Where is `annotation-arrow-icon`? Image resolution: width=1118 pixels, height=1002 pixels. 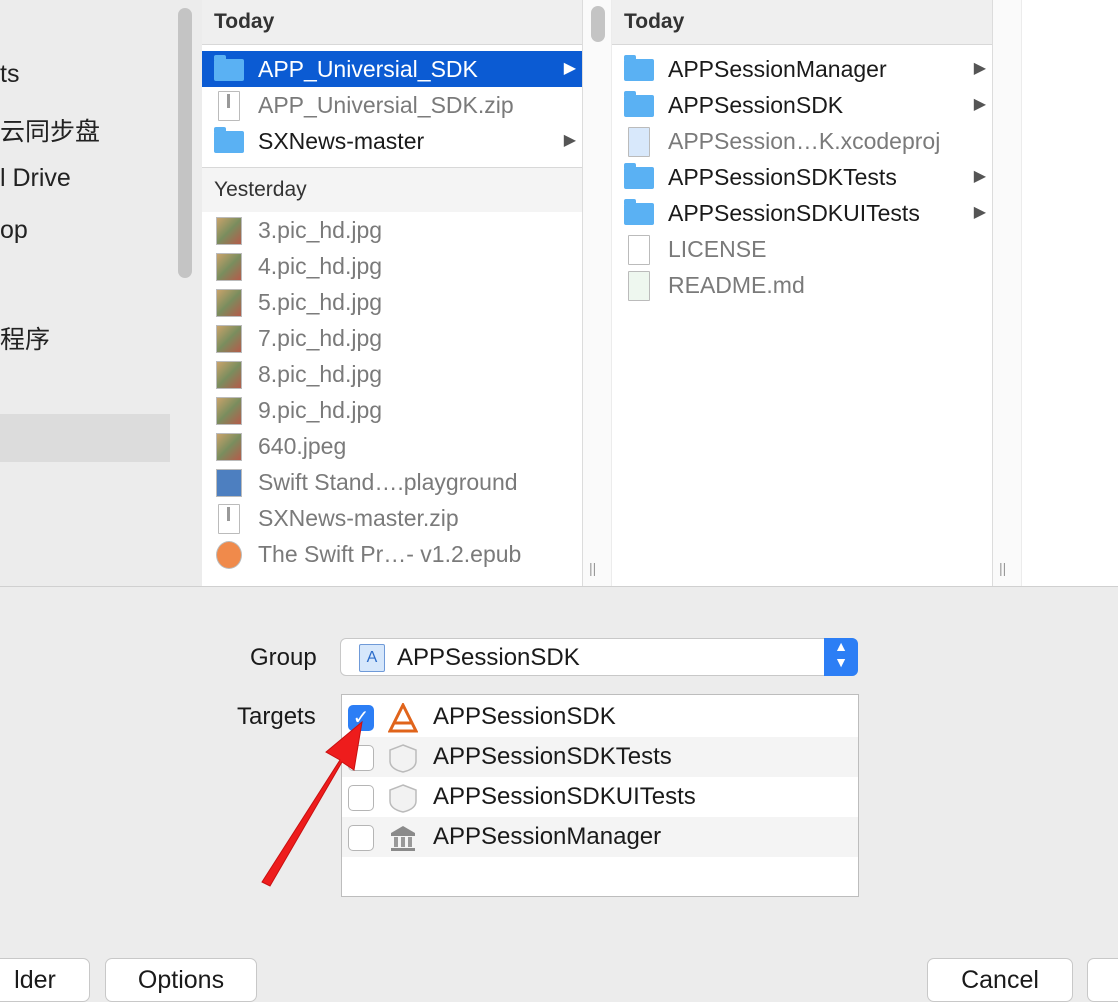
annotation-arrow-icon is located at coordinates (312, 803).